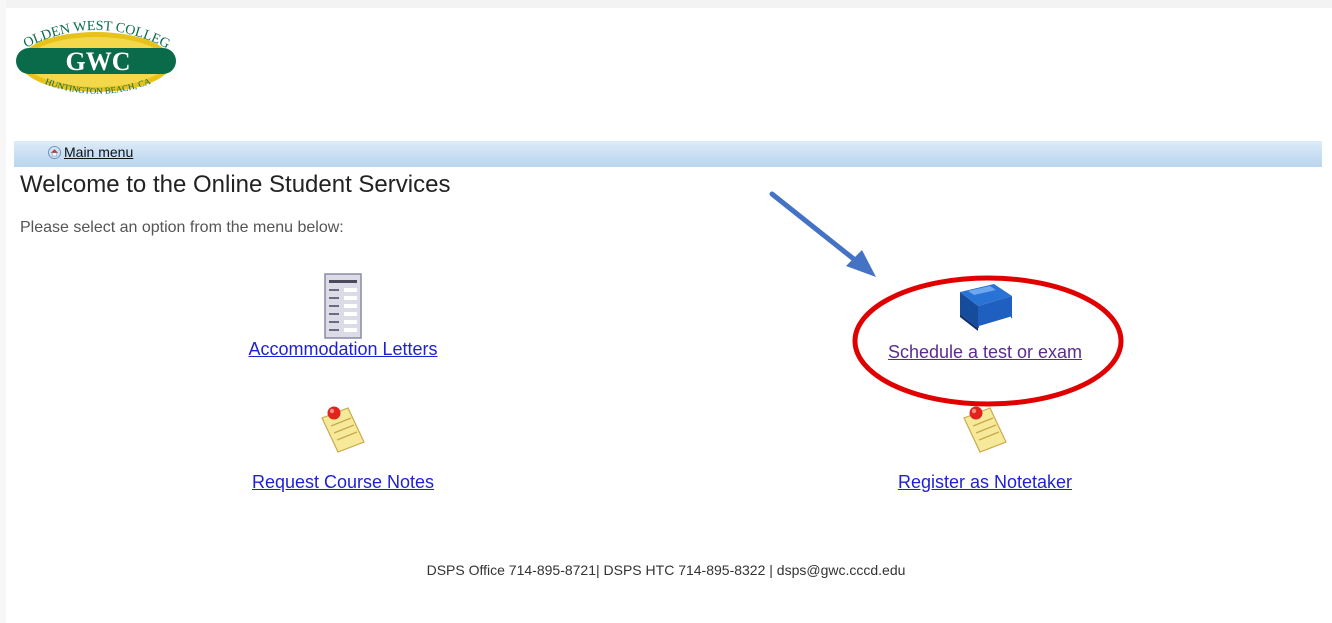 The height and width of the screenshot is (623, 1332). Describe the element at coordinates (668, 154) in the screenshot. I see `nav-bar` at that location.